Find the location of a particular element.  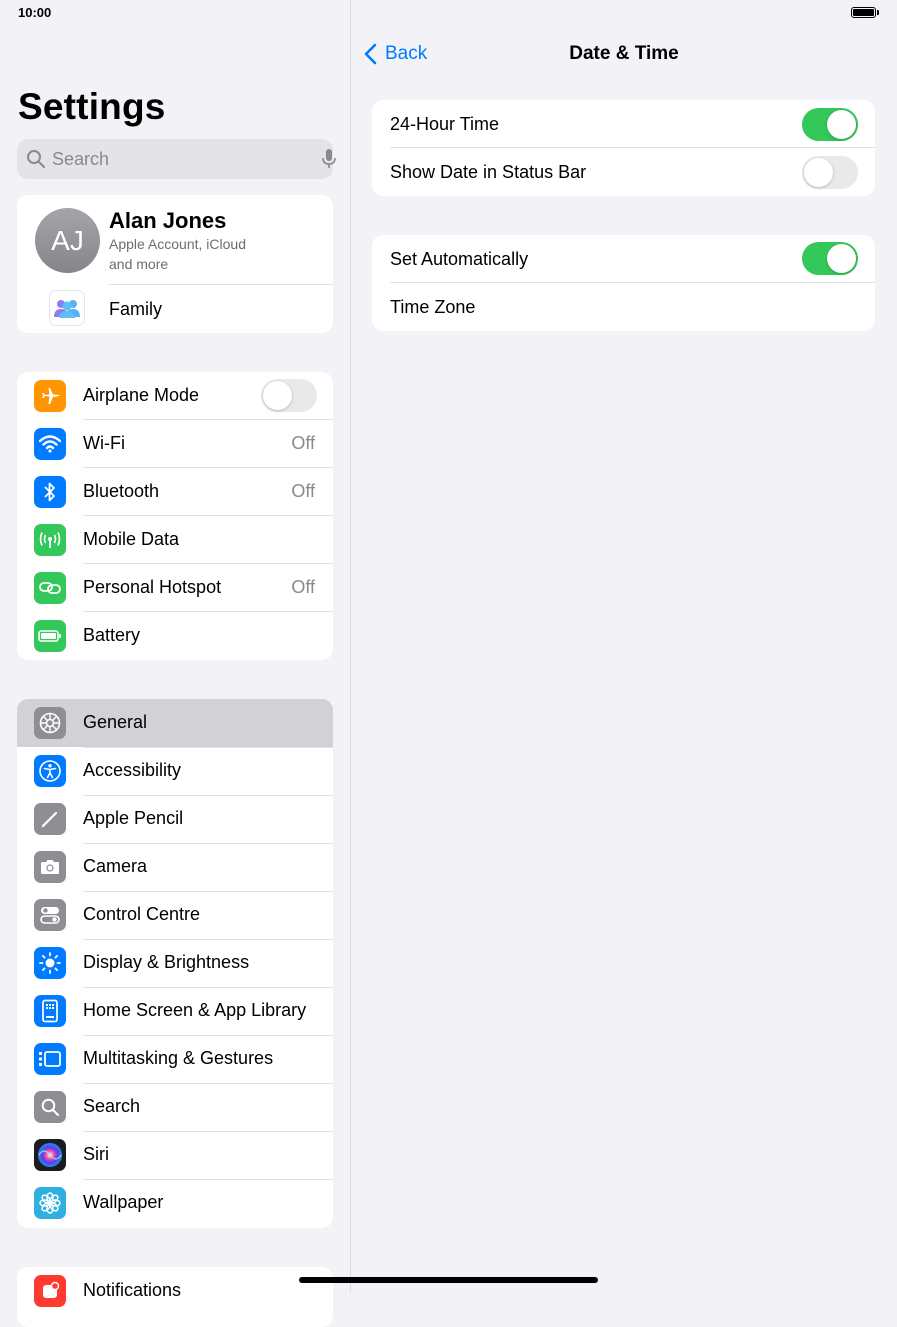

page-title: Date & Time is located at coordinates (624, 53).